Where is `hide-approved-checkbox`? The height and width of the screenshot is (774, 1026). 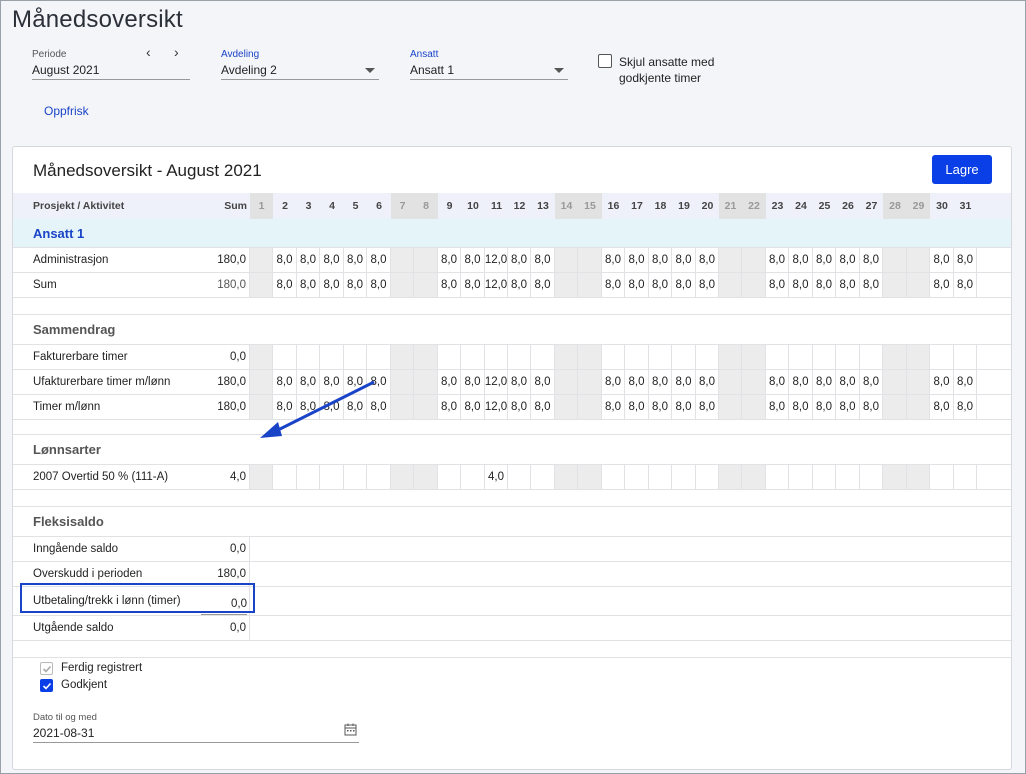 hide-approved-checkbox is located at coordinates (605, 61).